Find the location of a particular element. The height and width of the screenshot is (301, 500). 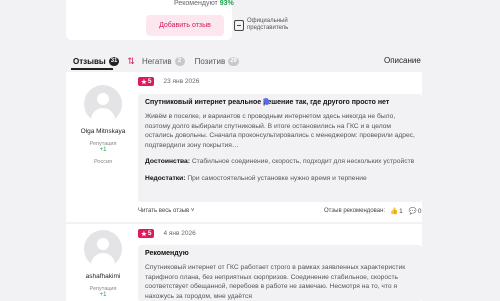

review-date: 4 янв 2026 is located at coordinates (179, 233).